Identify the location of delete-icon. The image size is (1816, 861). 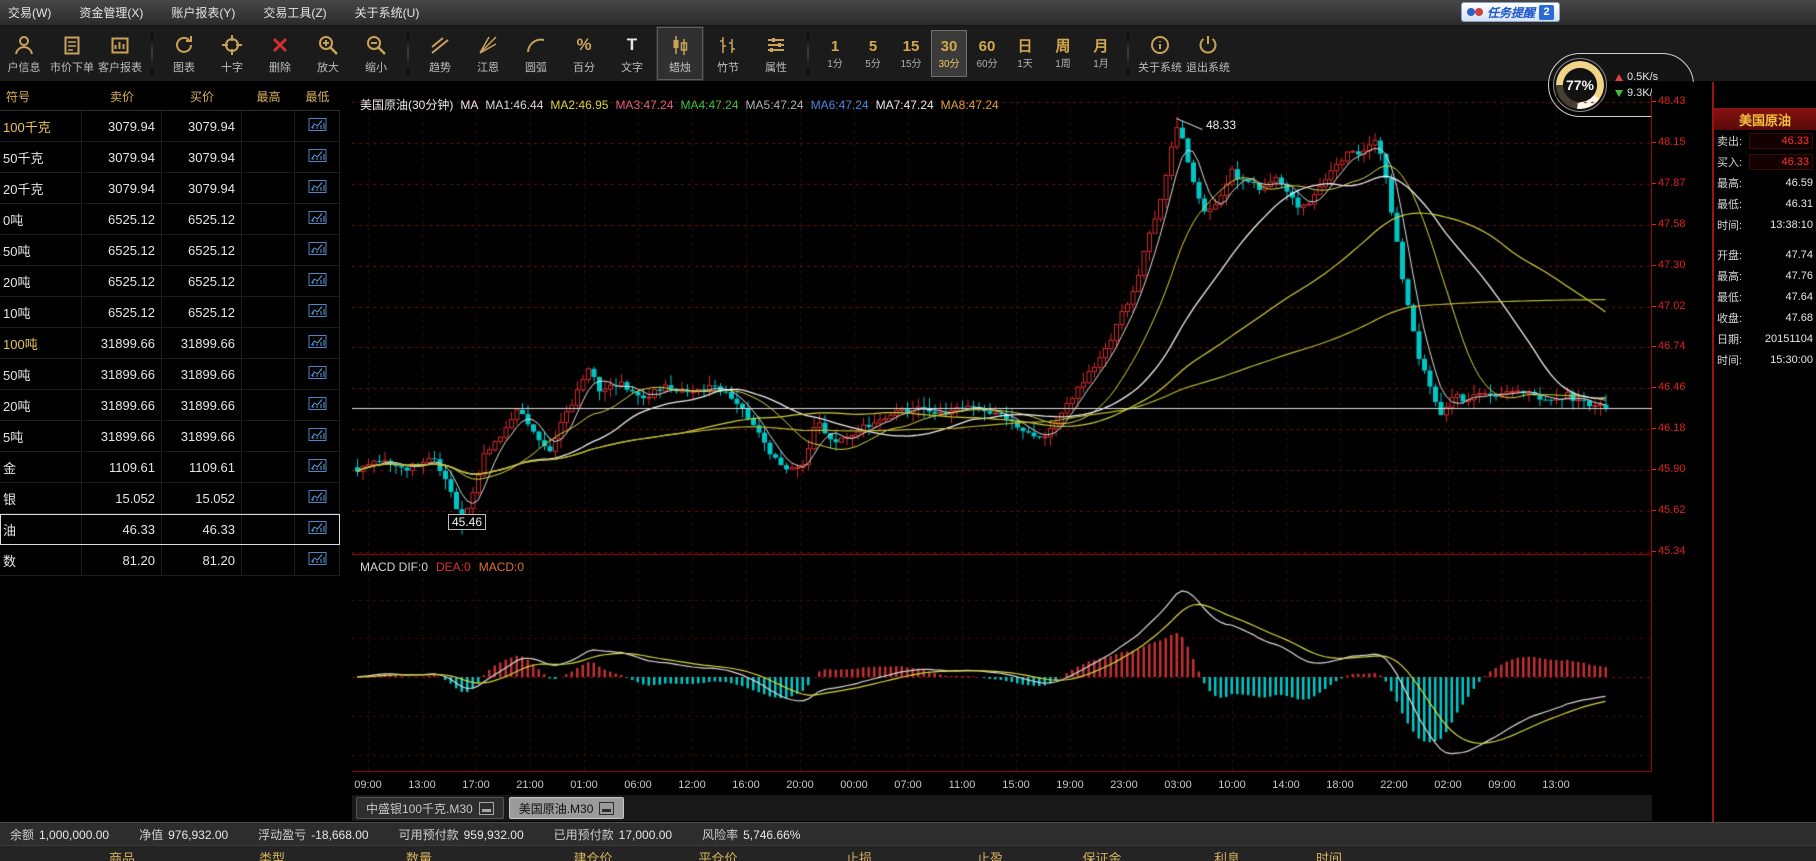
(280, 45).